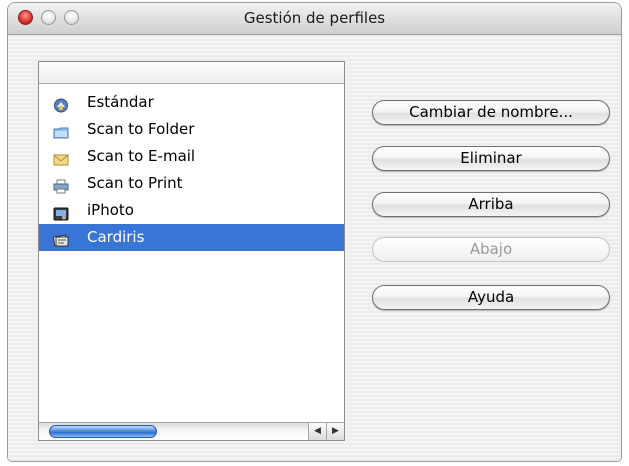  What do you see at coordinates (61, 104) in the screenshot?
I see `standard-icon` at bounding box center [61, 104].